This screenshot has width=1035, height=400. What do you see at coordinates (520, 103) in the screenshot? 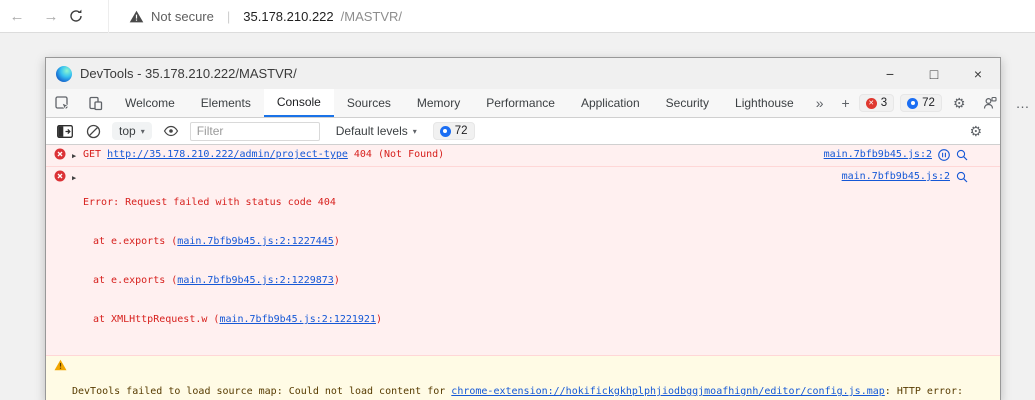
I see `tab-performance: Performance` at bounding box center [520, 103].